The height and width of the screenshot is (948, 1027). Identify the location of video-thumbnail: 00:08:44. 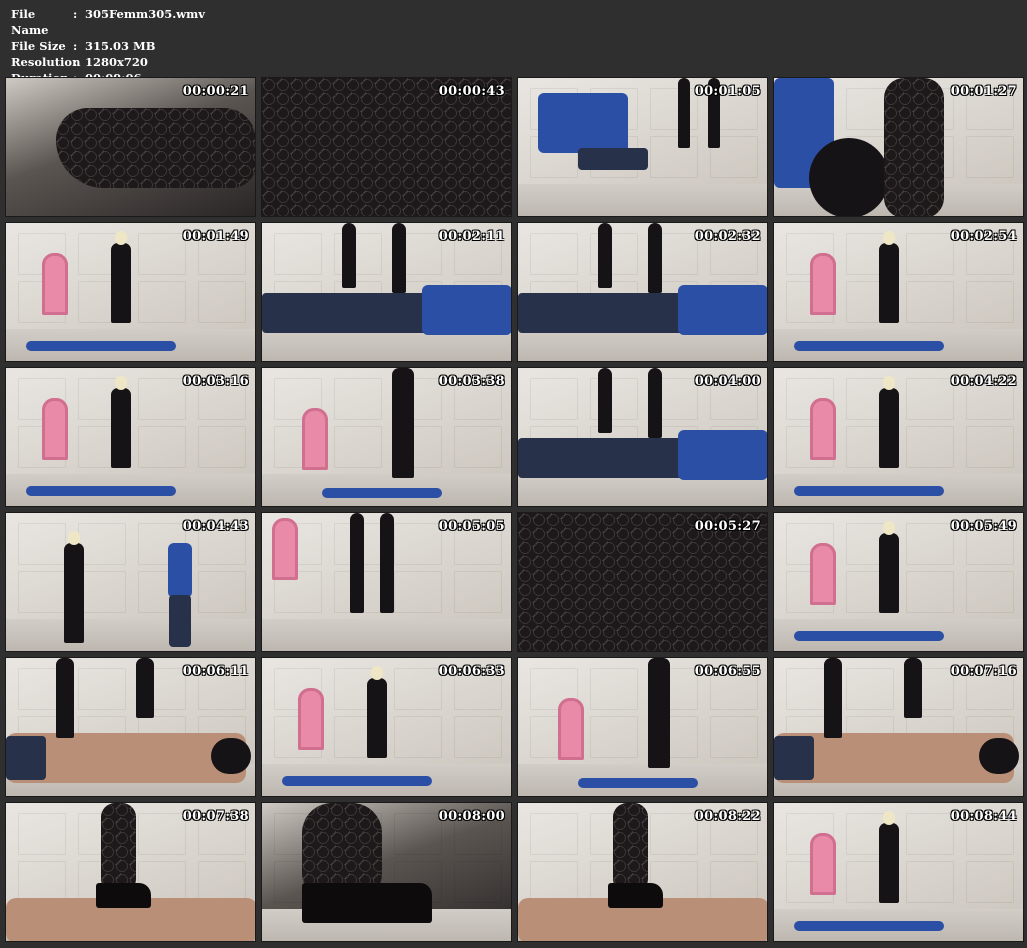
(898, 872).